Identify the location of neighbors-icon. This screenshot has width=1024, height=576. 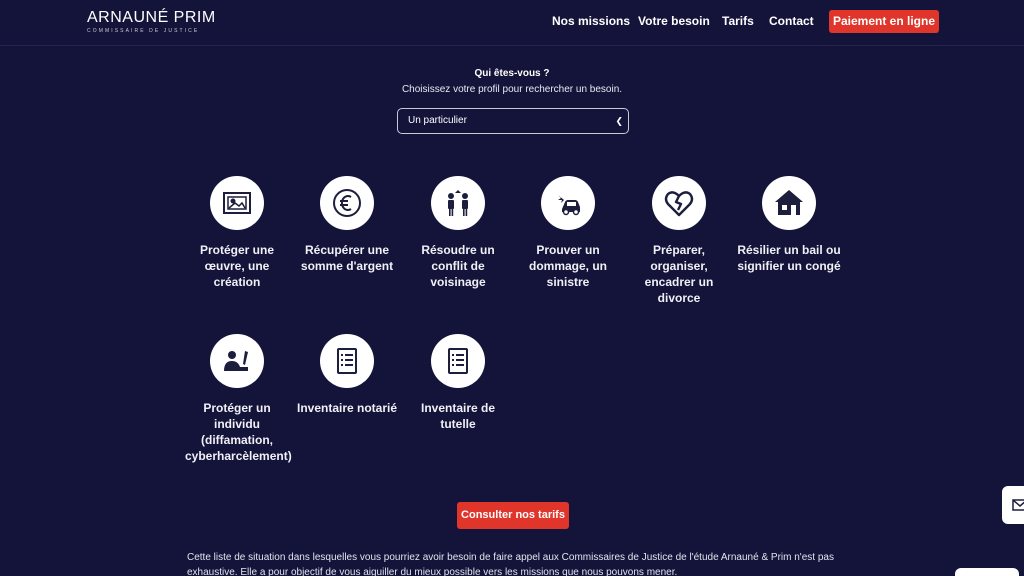
(458, 203).